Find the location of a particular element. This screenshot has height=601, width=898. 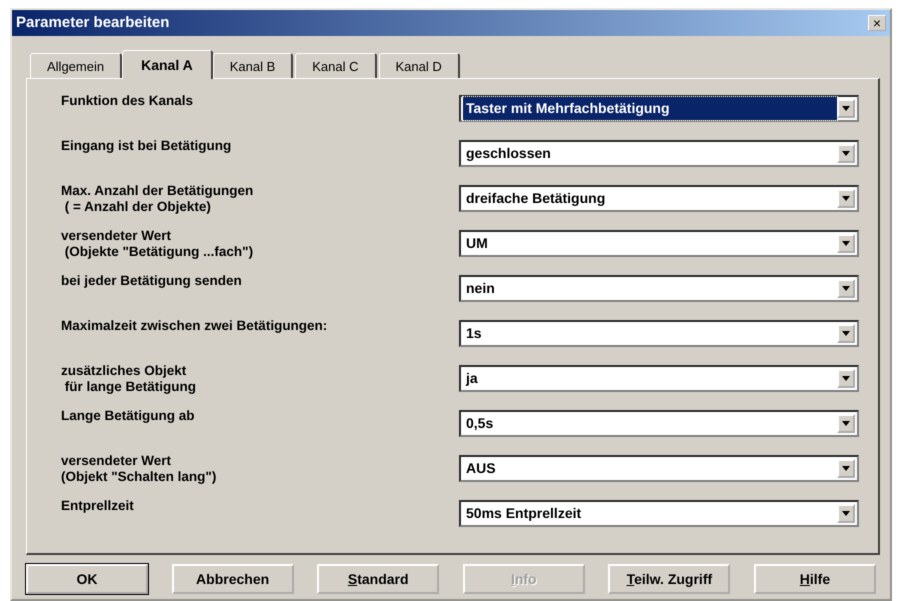

dropdown-field: AUS is located at coordinates (659, 468).